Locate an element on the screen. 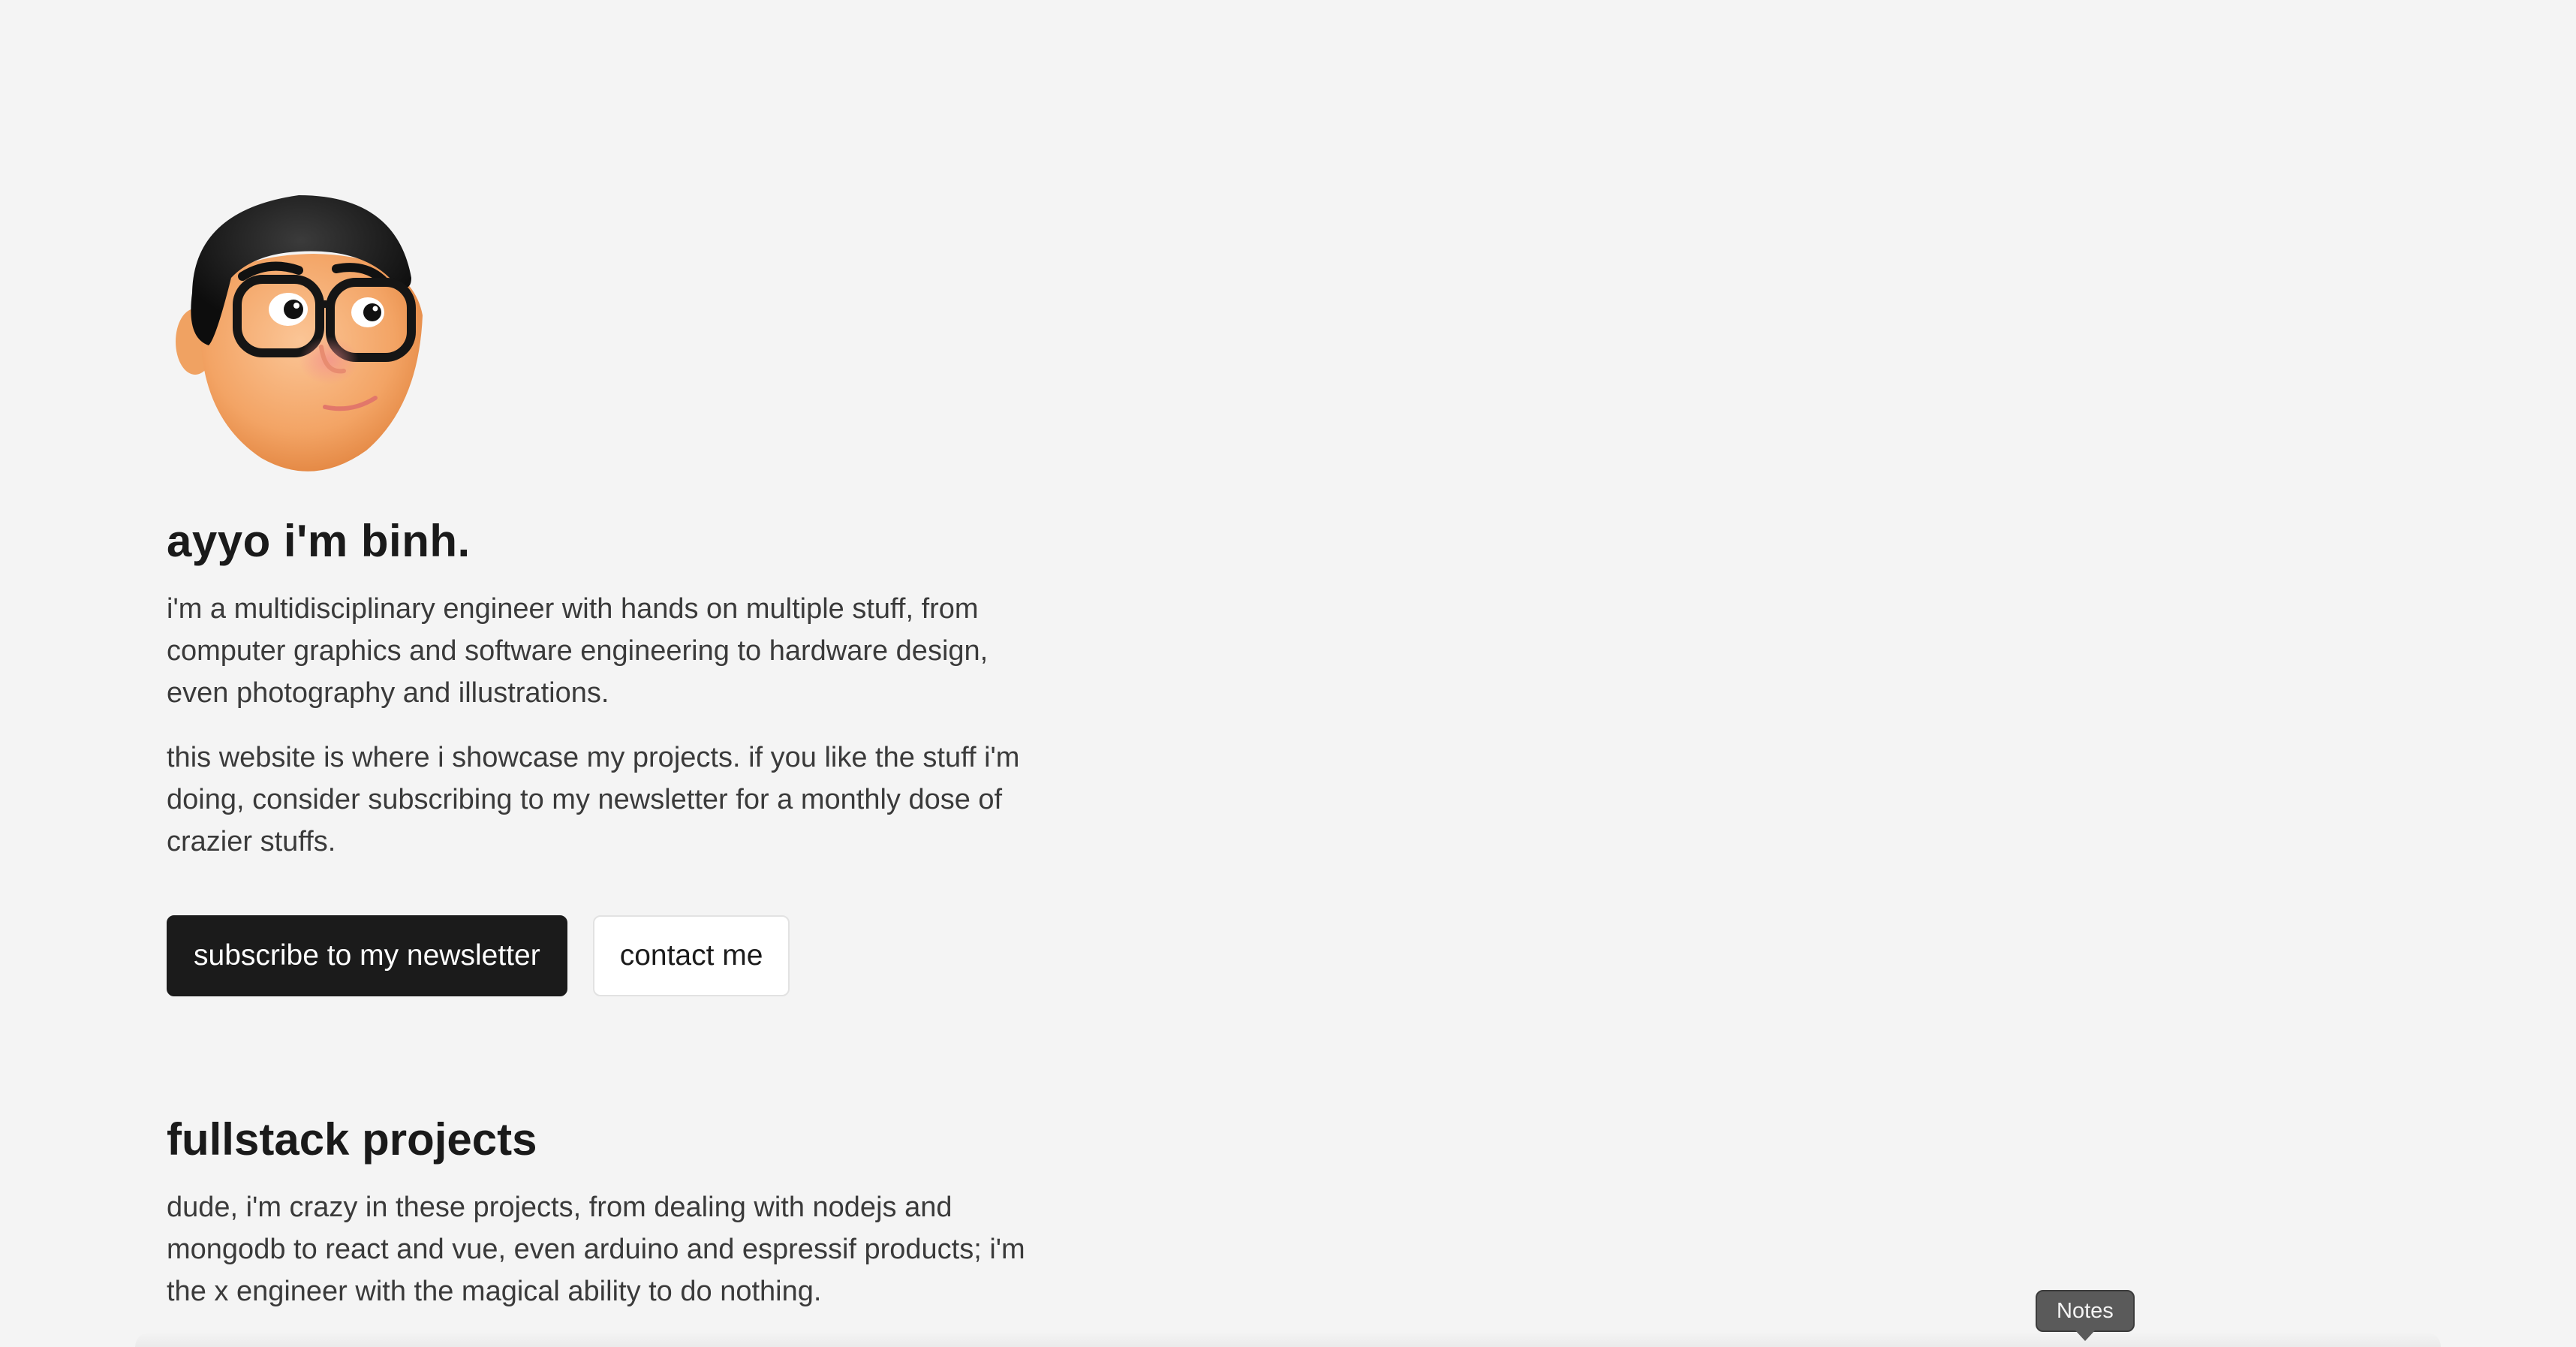 The height and width of the screenshot is (1347, 2576). hero-title: ayyo i'm binh. is located at coordinates (319, 541).